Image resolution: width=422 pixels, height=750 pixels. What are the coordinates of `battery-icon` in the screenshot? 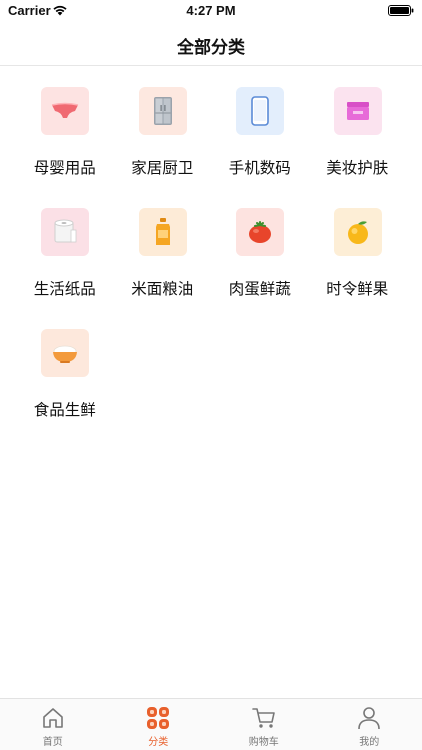 It's located at (401, 10).